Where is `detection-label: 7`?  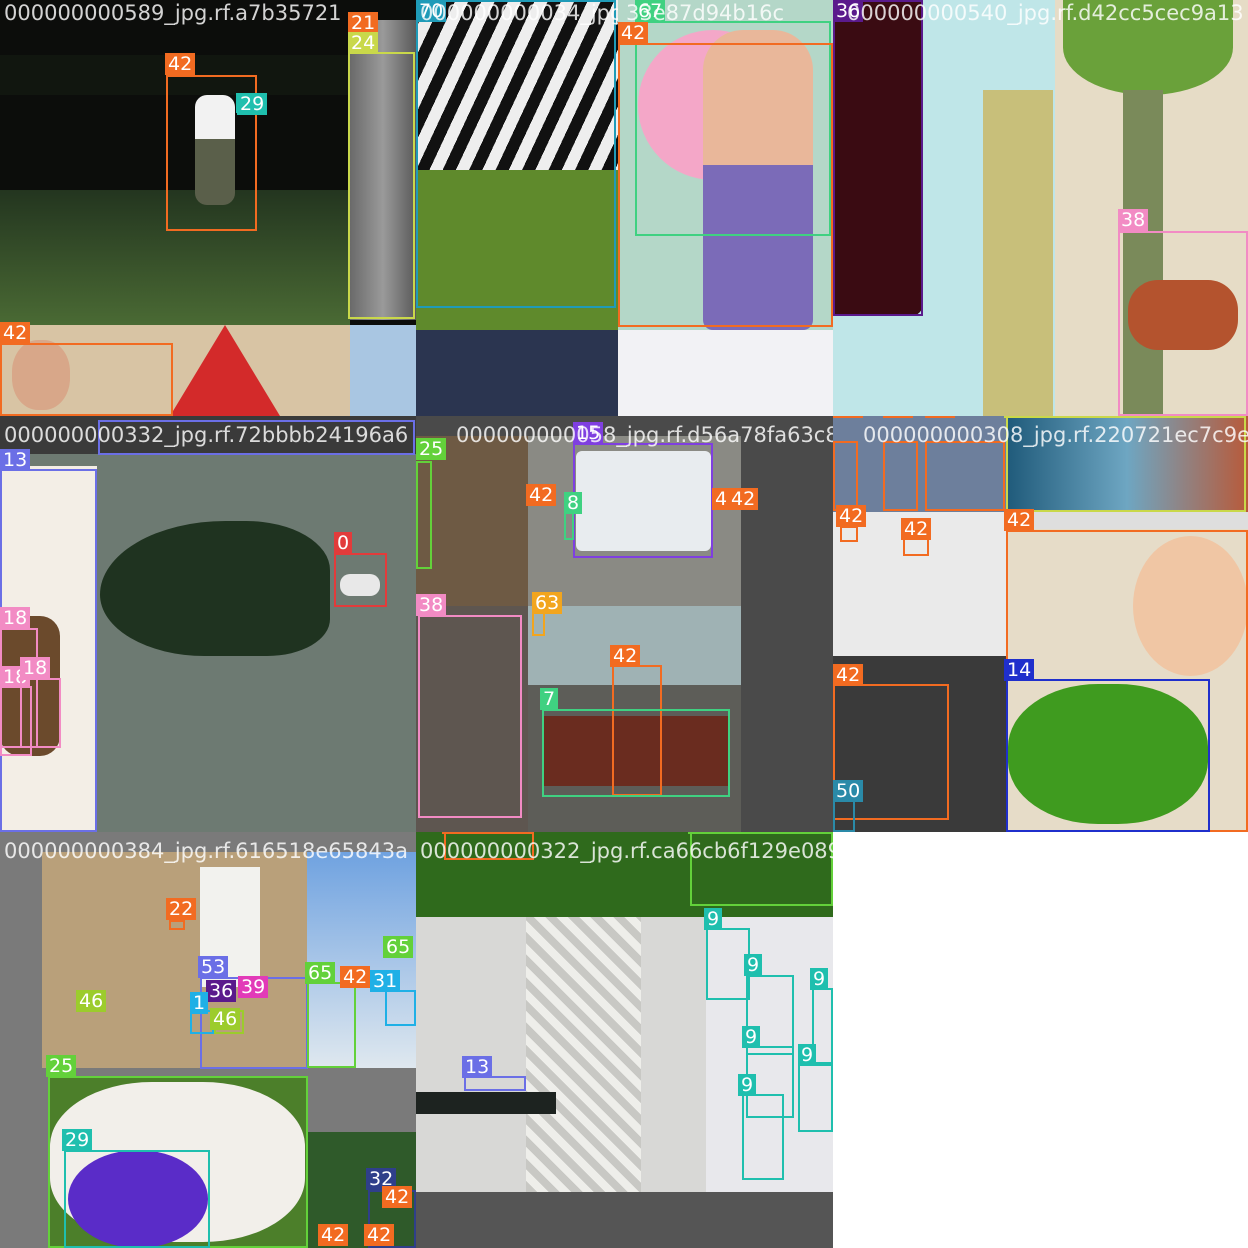 detection-label: 7 is located at coordinates (549, 699).